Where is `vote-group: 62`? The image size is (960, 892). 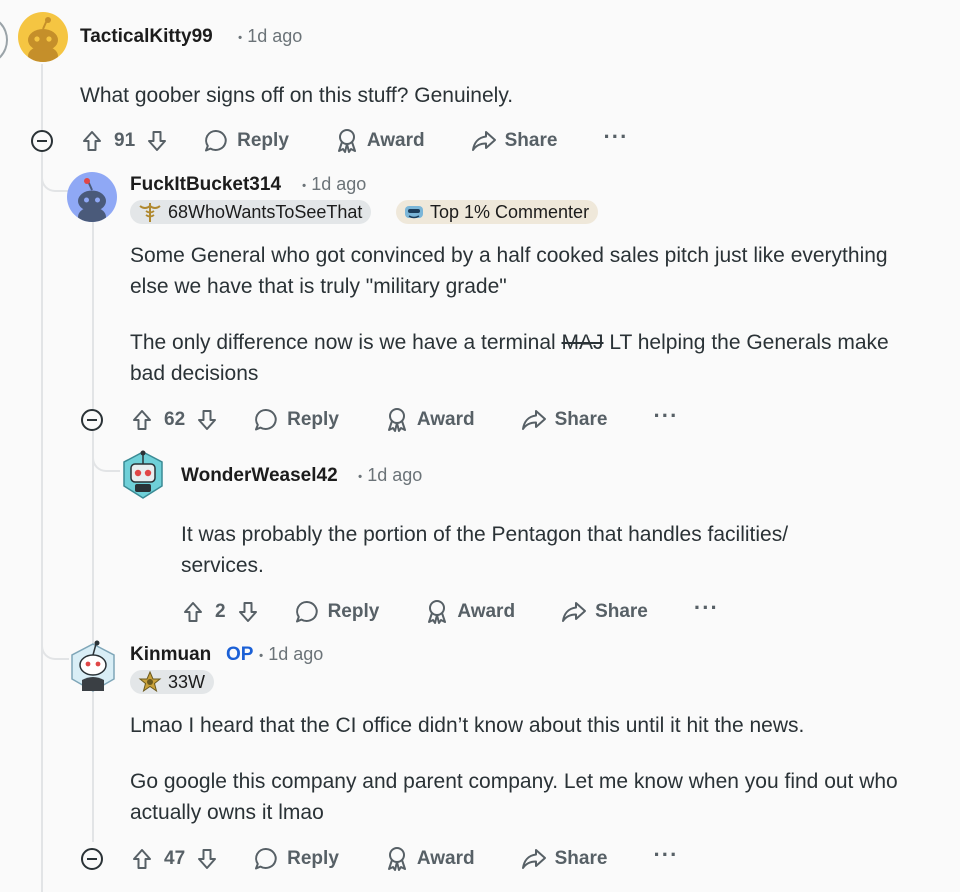 vote-group: 62 is located at coordinates (174, 420).